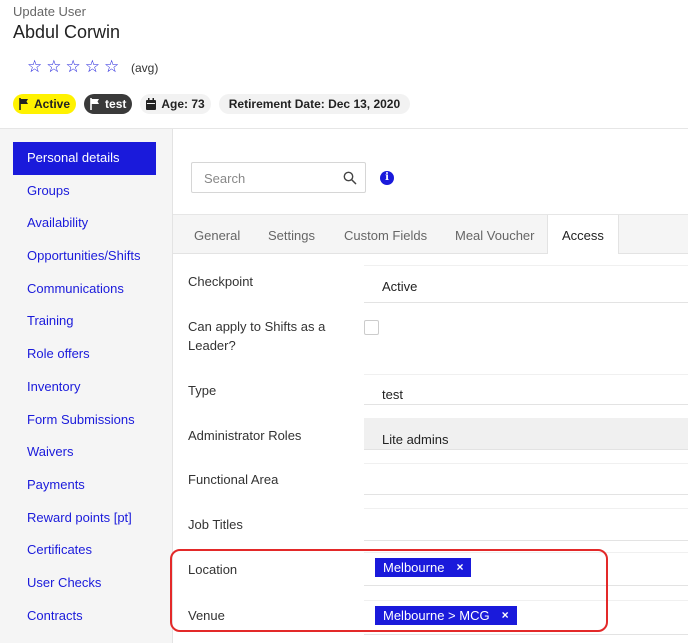 This screenshot has width=688, height=643. What do you see at coordinates (221, 281) in the screenshot?
I see `checkpoint-label: Checkpoint` at bounding box center [221, 281].